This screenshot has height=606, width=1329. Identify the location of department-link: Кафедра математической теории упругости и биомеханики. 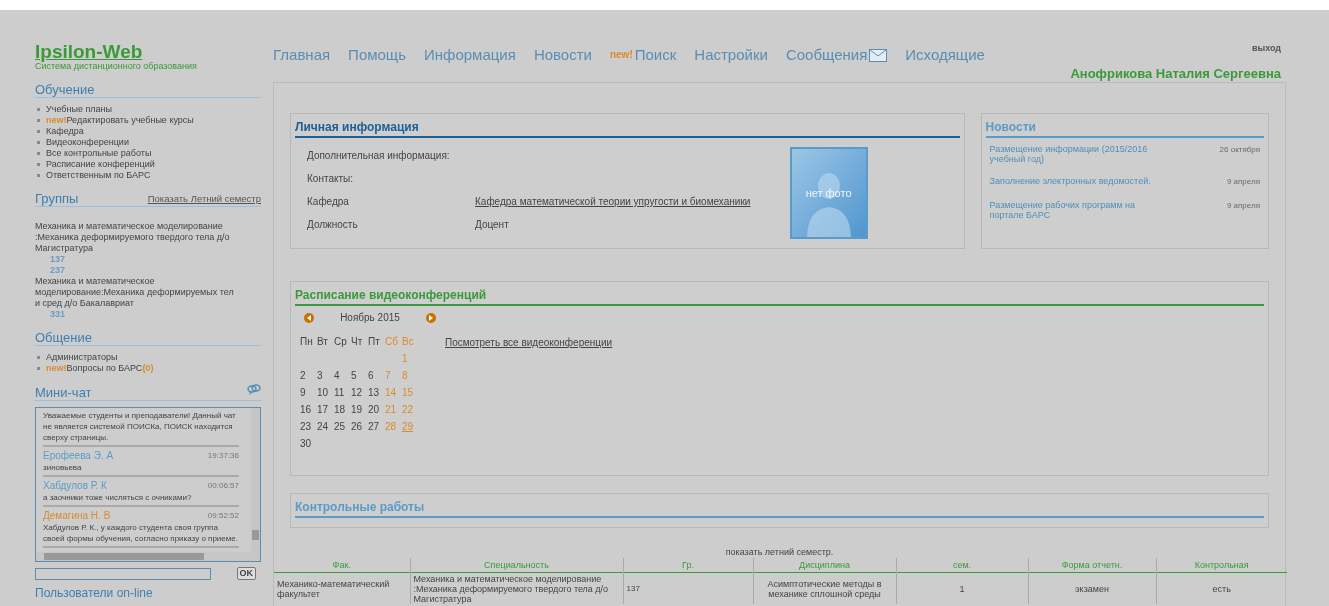
(613, 202).